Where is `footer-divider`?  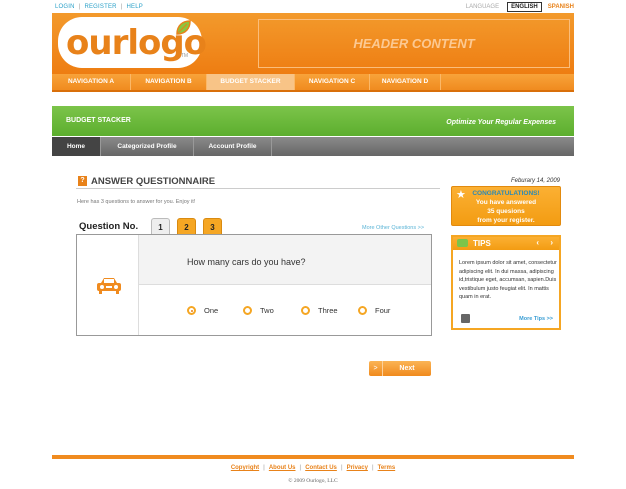
footer-divider is located at coordinates (313, 457).